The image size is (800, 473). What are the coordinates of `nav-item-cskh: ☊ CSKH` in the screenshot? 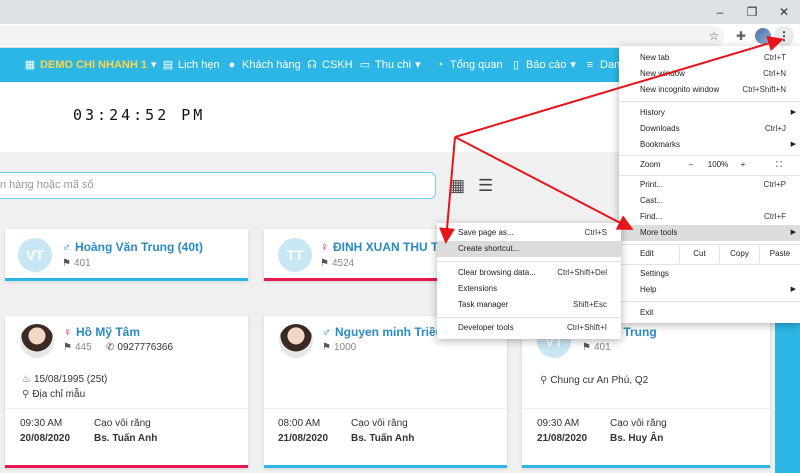 It's located at (329, 65).